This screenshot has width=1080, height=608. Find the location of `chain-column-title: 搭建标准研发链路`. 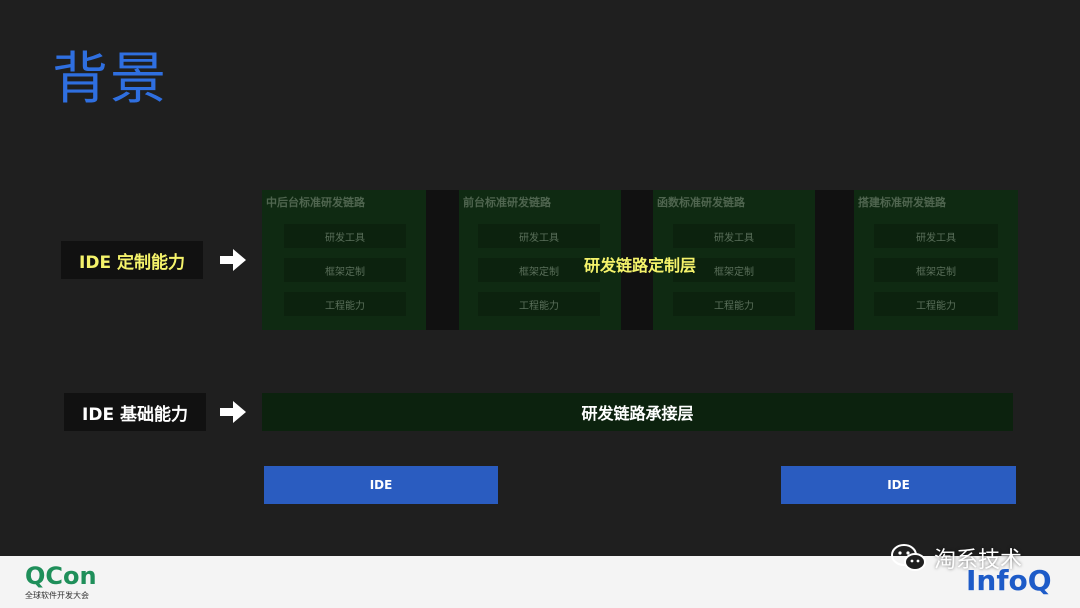

chain-column-title: 搭建标准研发链路 is located at coordinates (902, 202).